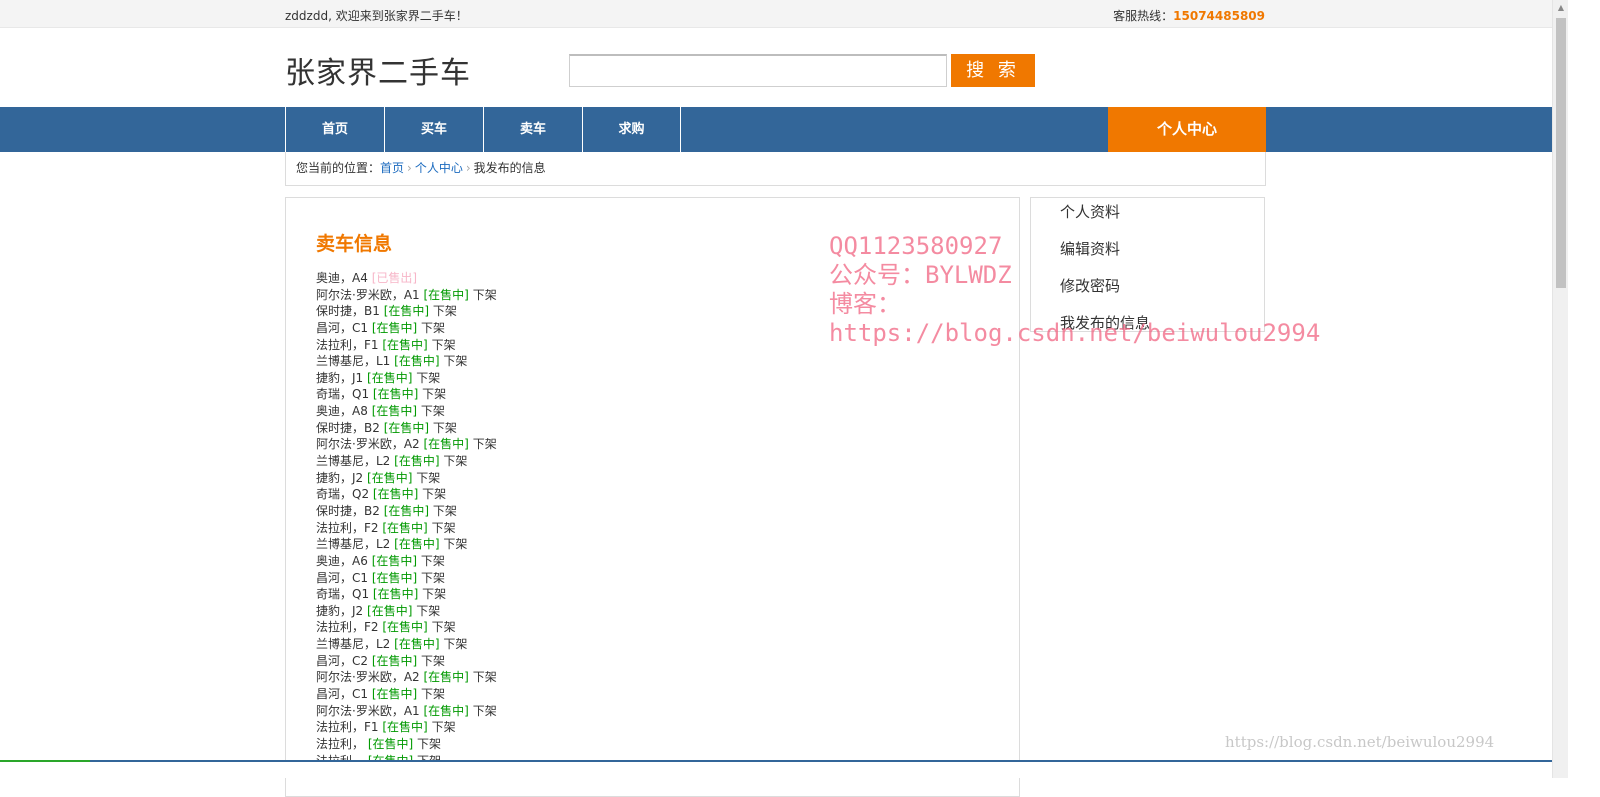 This screenshot has height=797, width=1600. I want to click on site-logo: 张家界二手车, so click(378, 70).